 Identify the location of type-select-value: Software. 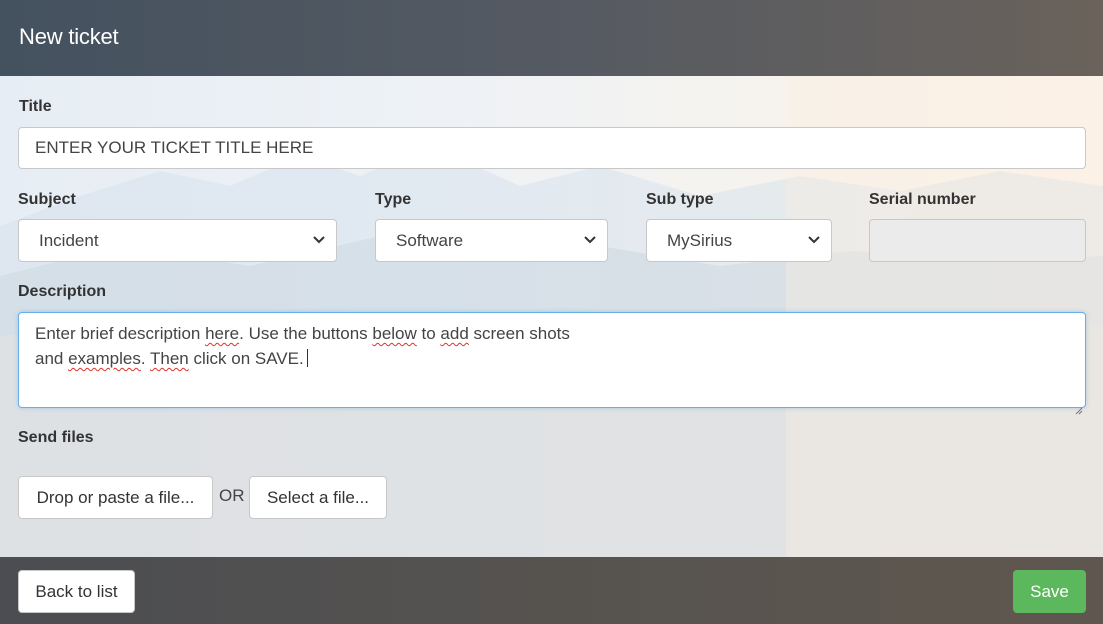
(430, 240).